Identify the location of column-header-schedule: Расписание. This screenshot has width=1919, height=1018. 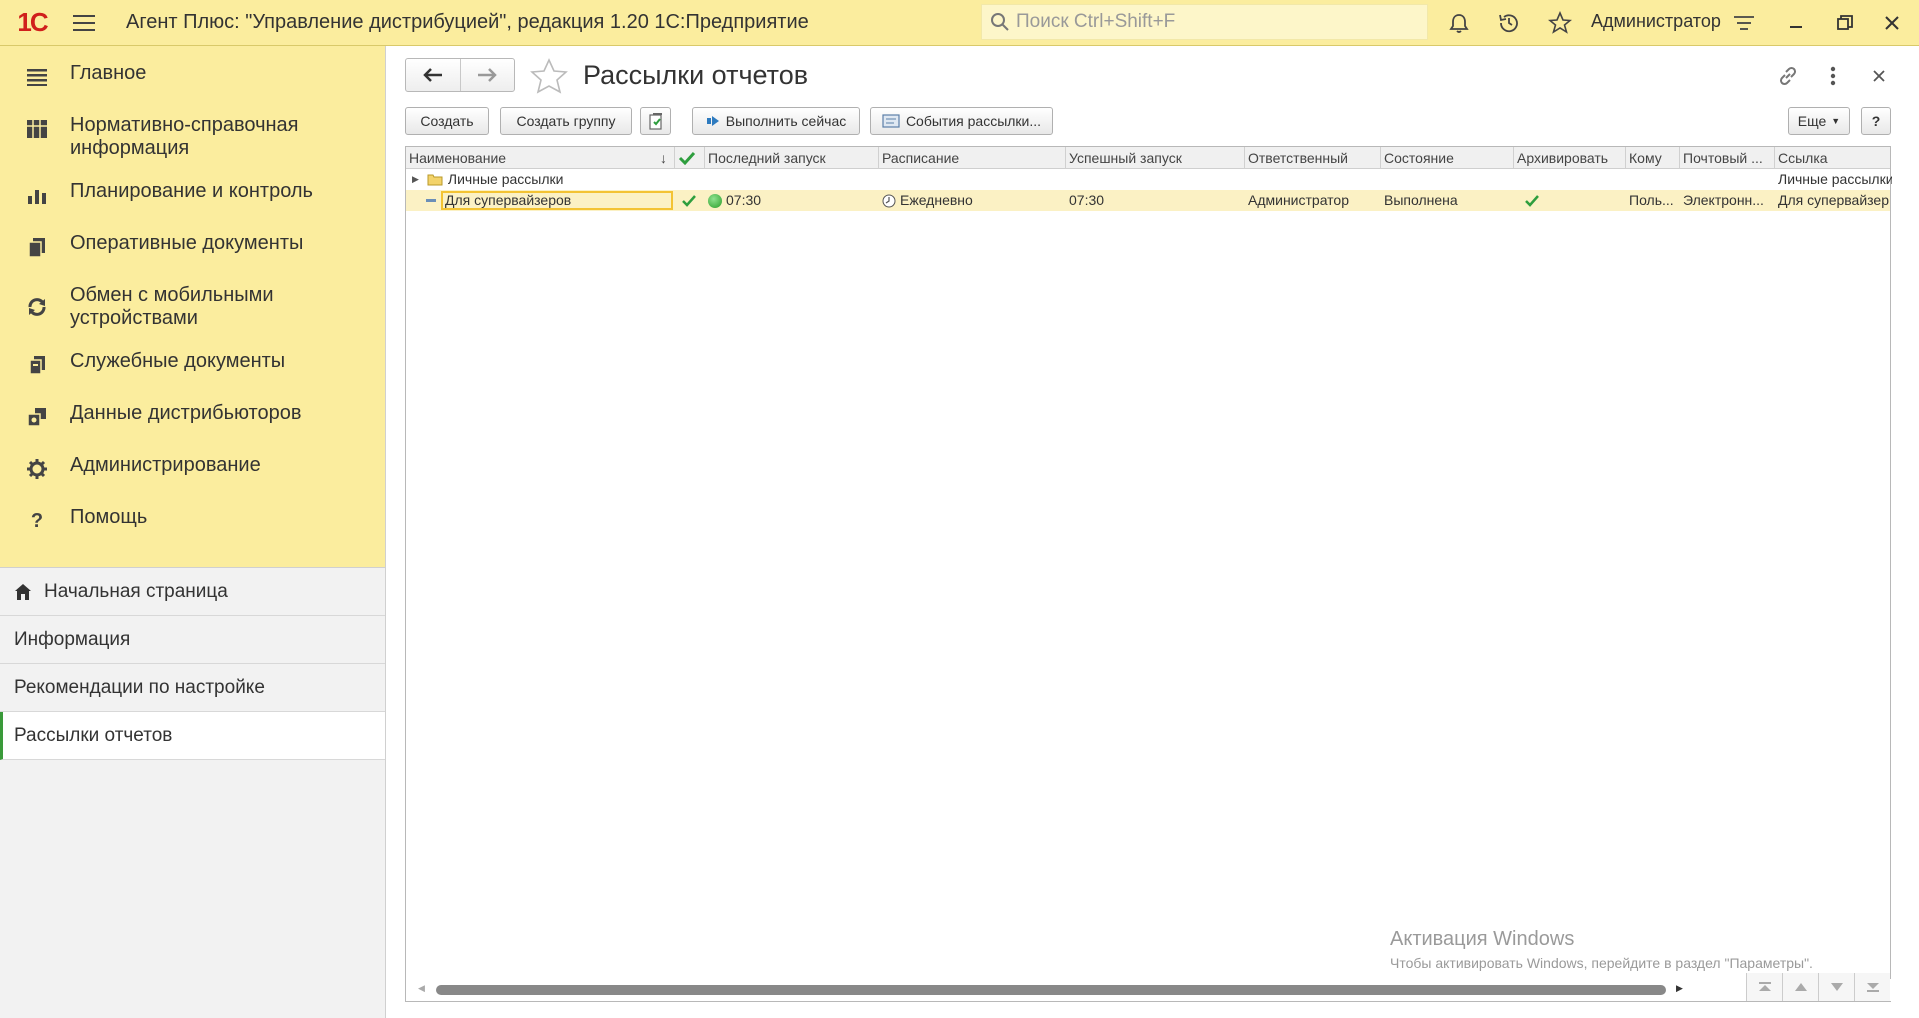
(972, 158).